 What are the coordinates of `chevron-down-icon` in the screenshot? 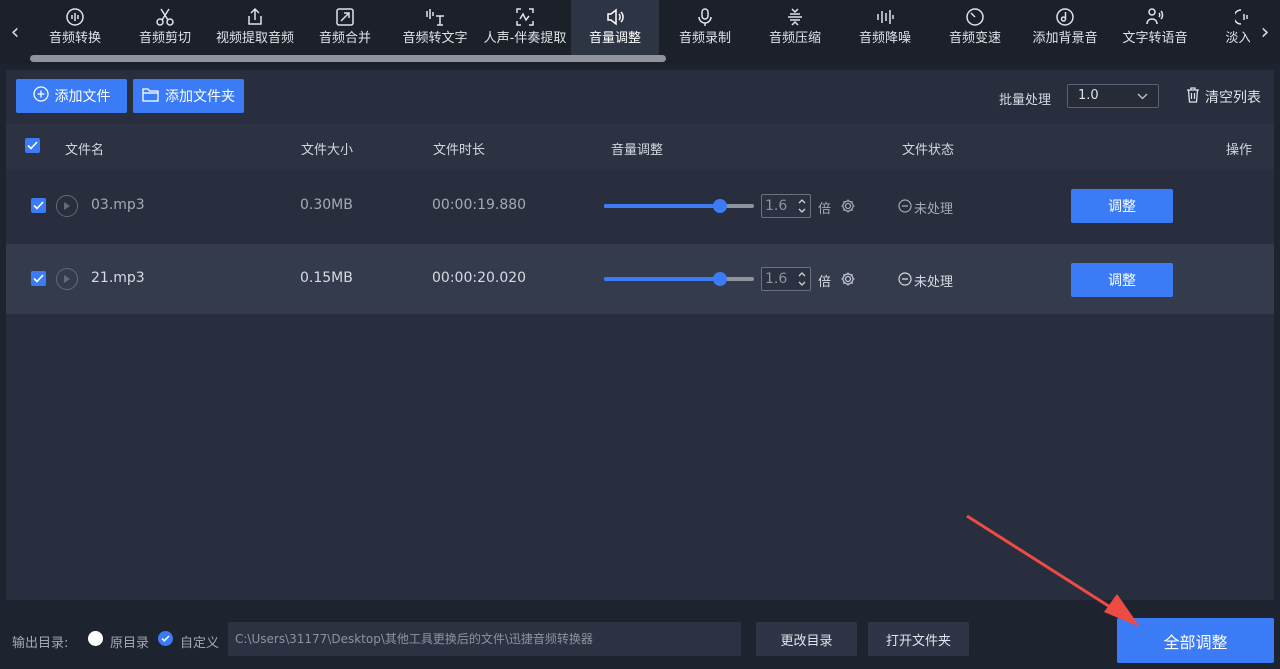 It's located at (1142, 100).